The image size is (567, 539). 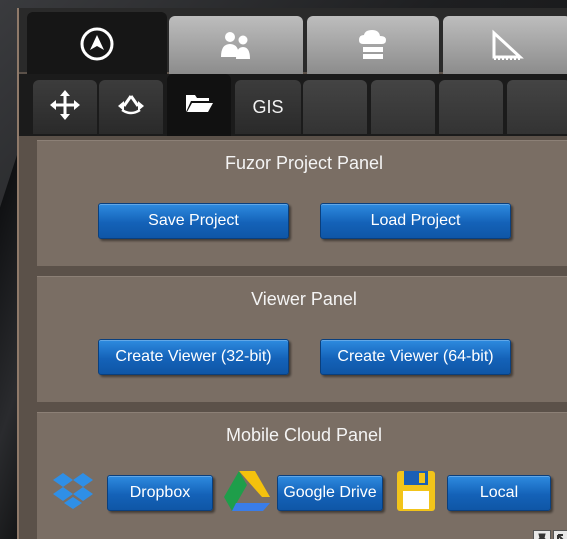 I want to click on tab-people, so click(x=236, y=45).